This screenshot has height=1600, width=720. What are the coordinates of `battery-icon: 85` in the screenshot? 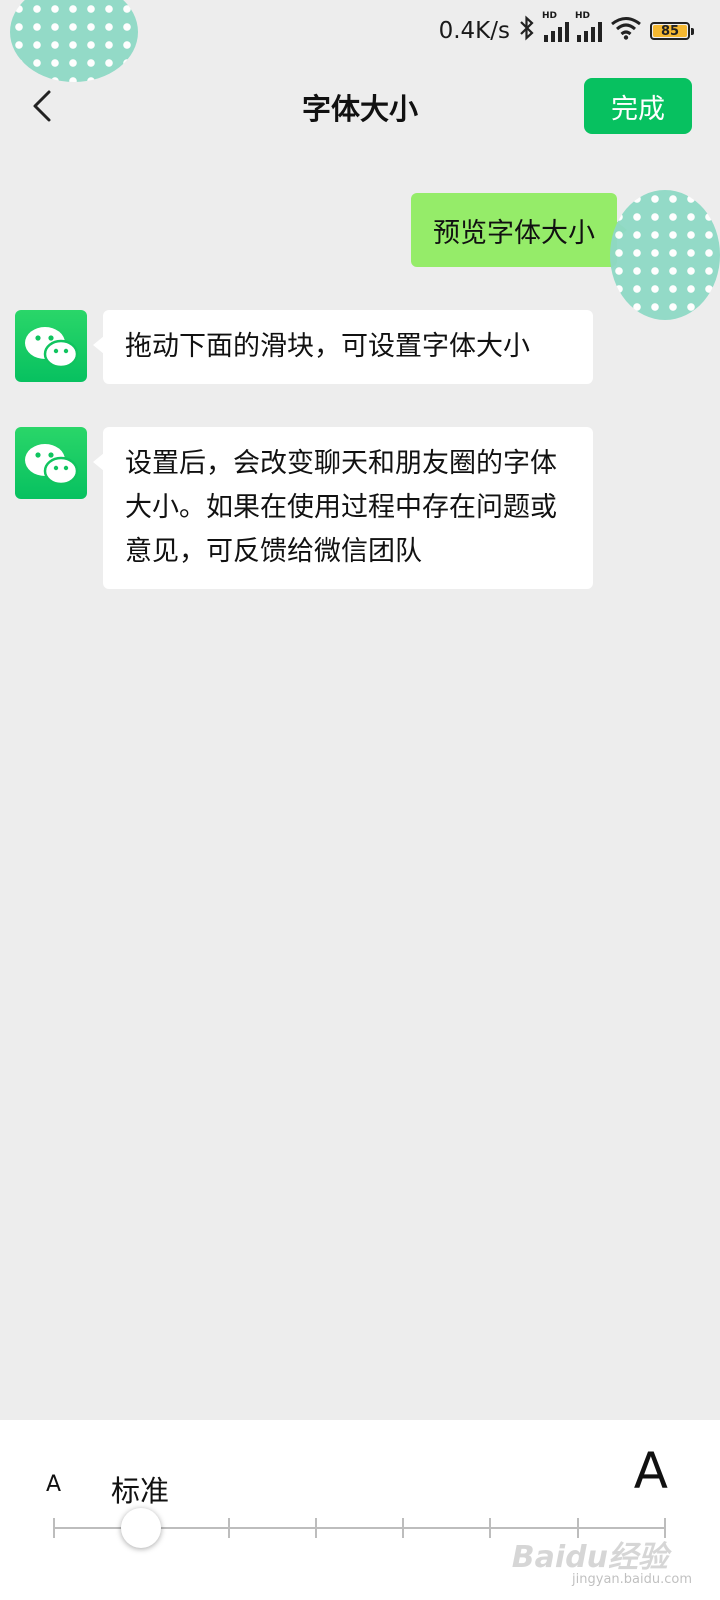 It's located at (672, 31).